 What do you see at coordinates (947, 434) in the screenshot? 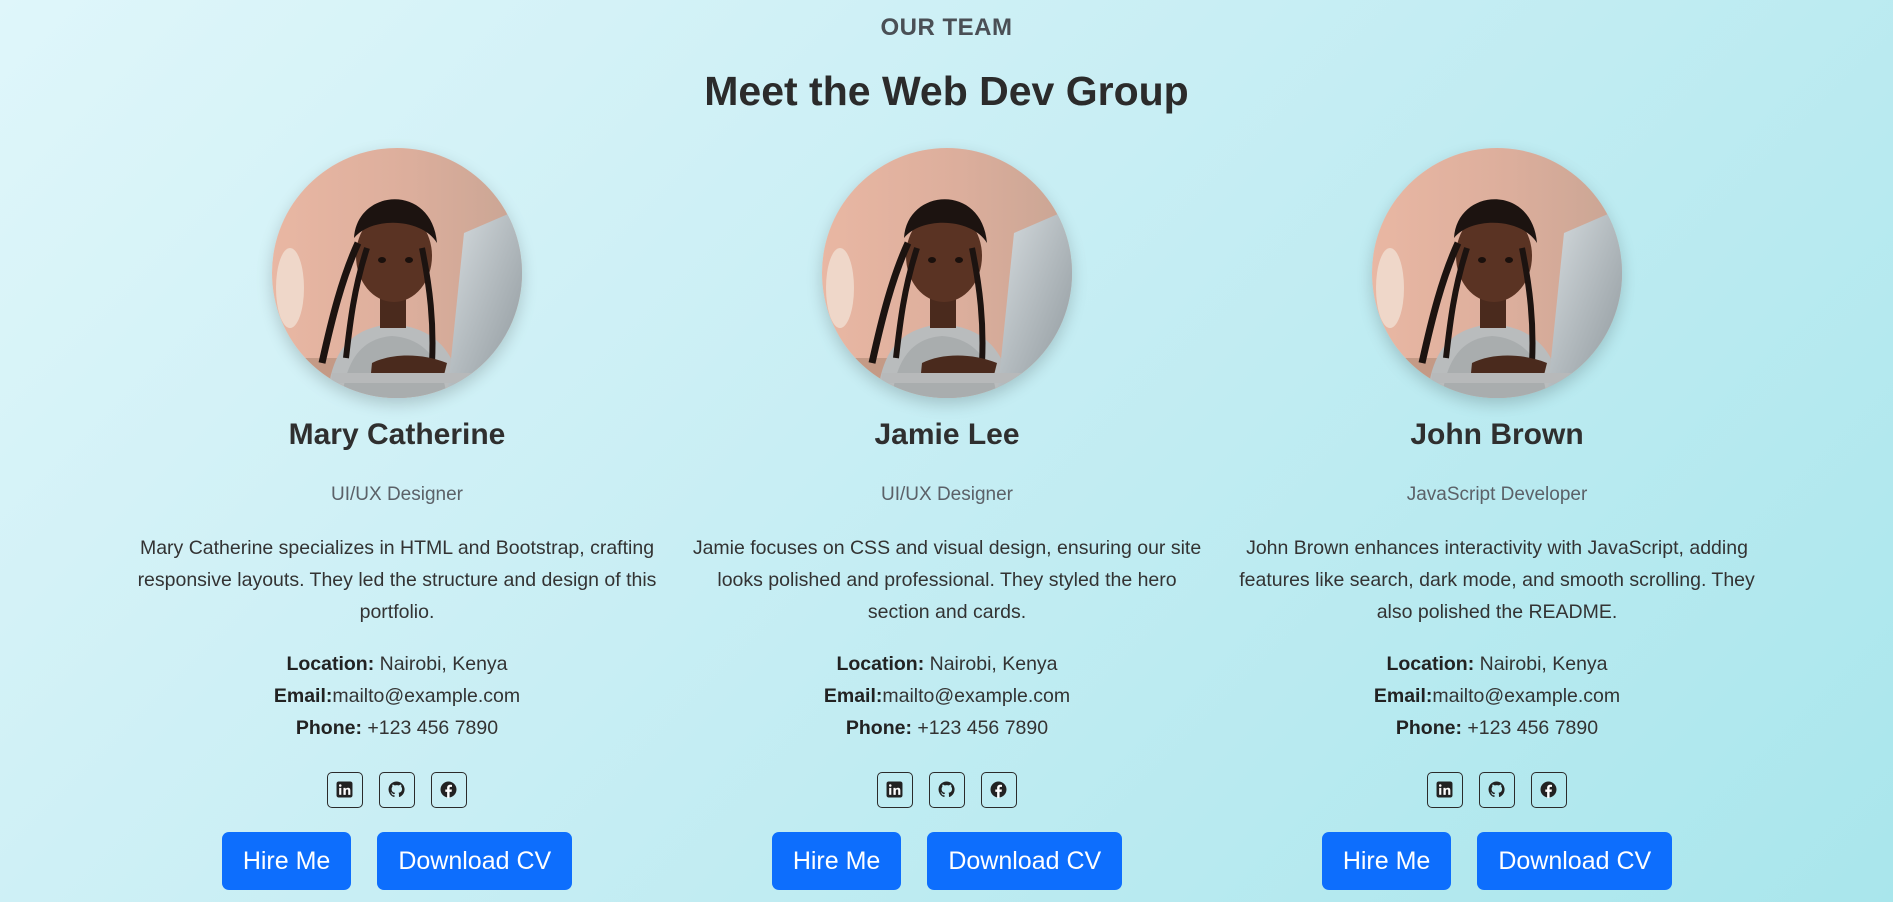
I see `member-name: Jamie Lee` at bounding box center [947, 434].